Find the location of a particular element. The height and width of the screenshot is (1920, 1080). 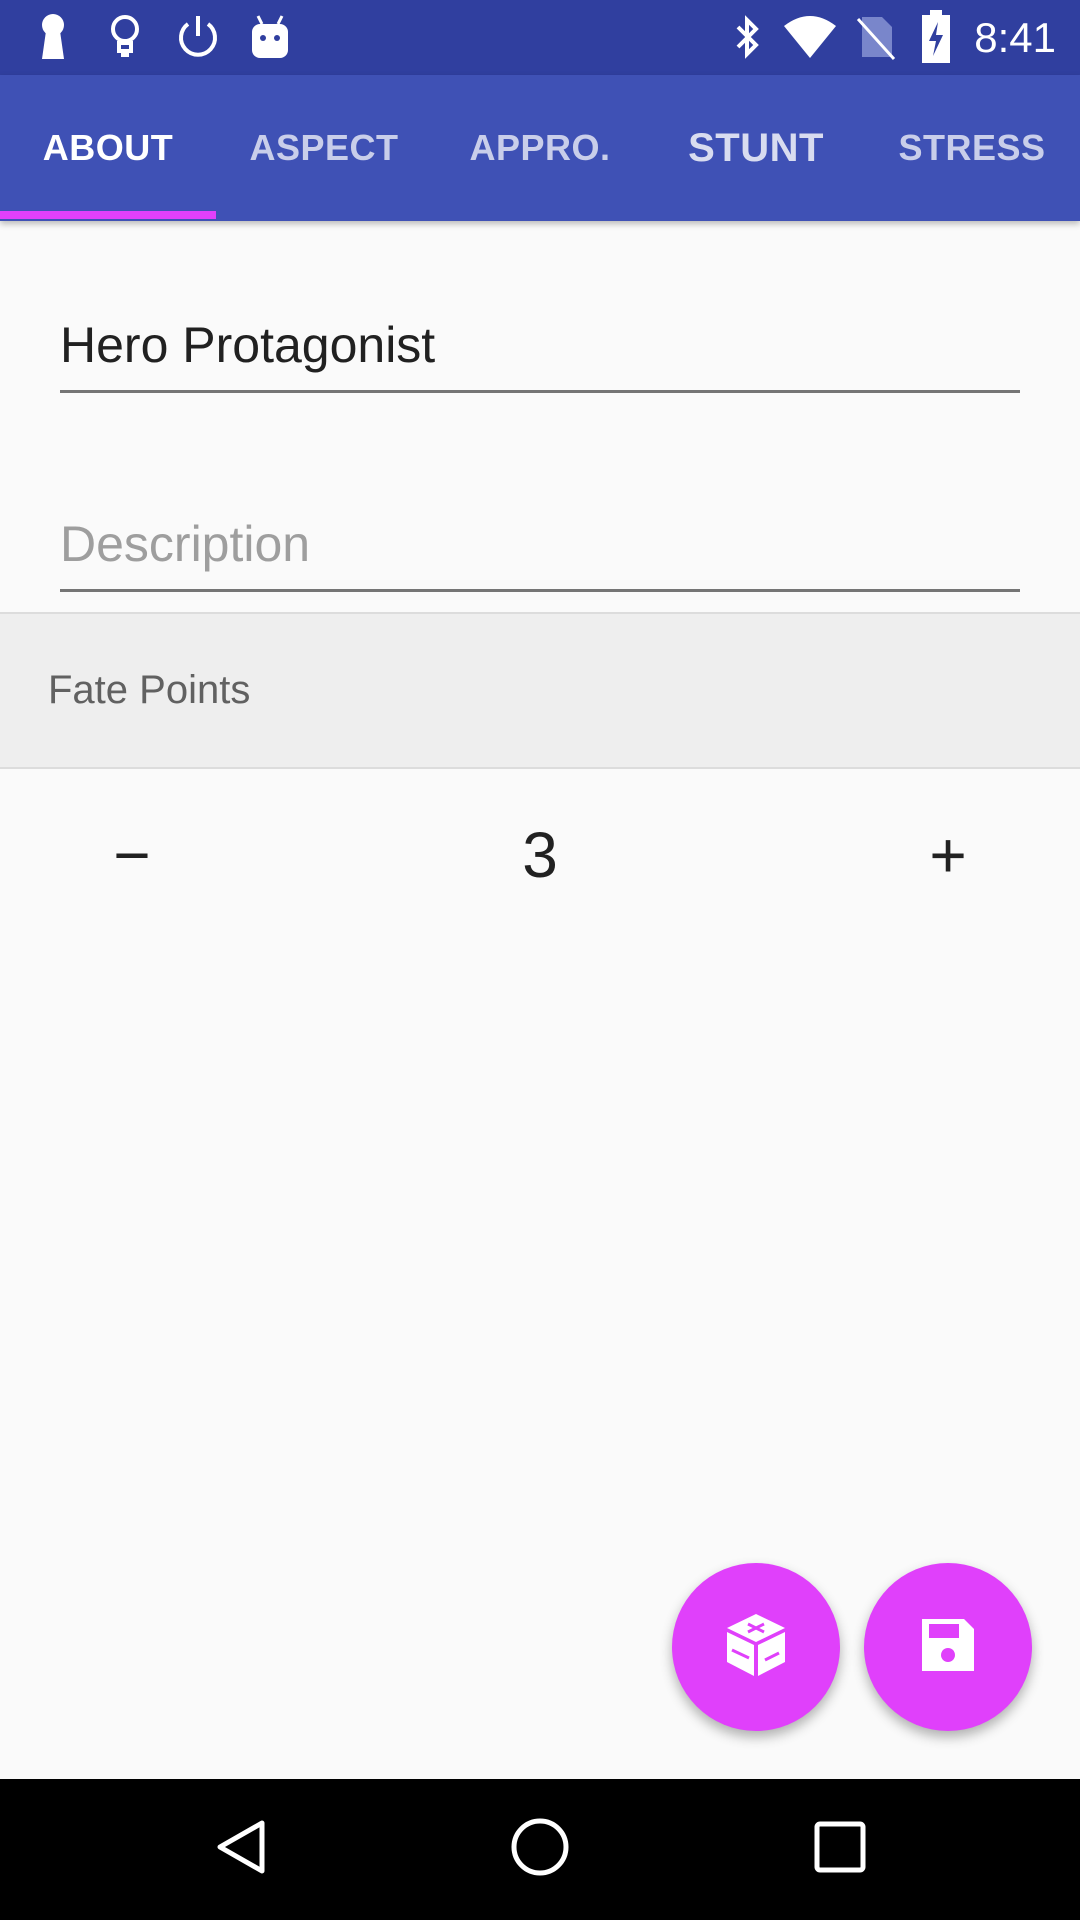

tab-stunt: STUNT is located at coordinates (756, 148).